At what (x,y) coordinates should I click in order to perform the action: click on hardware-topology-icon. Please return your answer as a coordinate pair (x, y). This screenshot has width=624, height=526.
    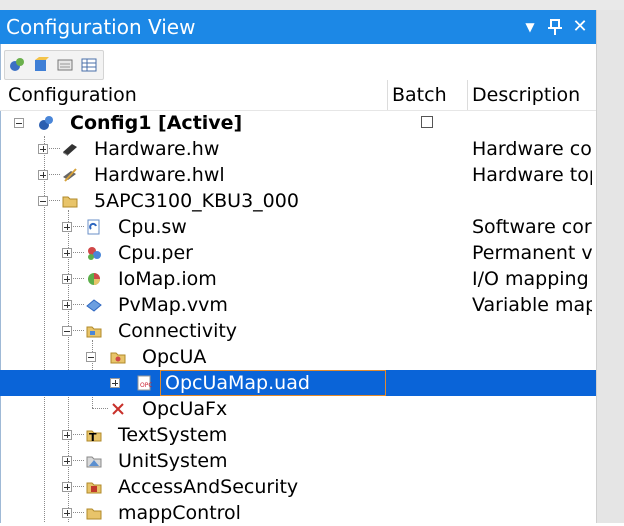
    Looking at the image, I should click on (70, 175).